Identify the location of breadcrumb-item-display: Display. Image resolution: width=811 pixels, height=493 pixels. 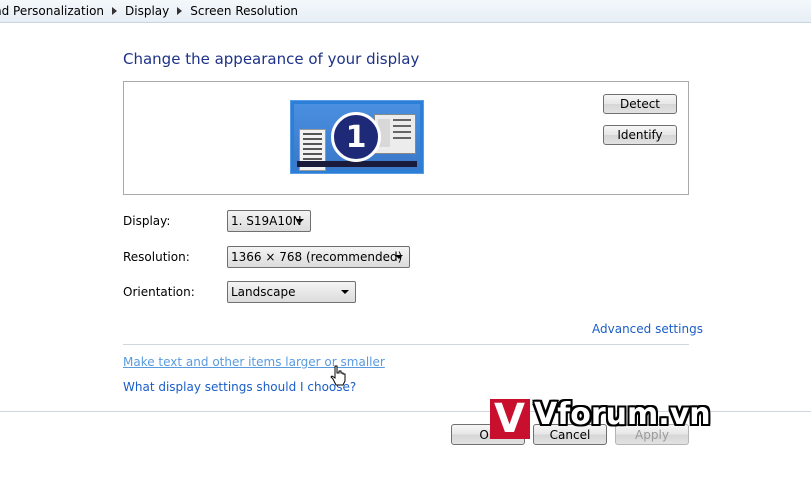
(150, 11).